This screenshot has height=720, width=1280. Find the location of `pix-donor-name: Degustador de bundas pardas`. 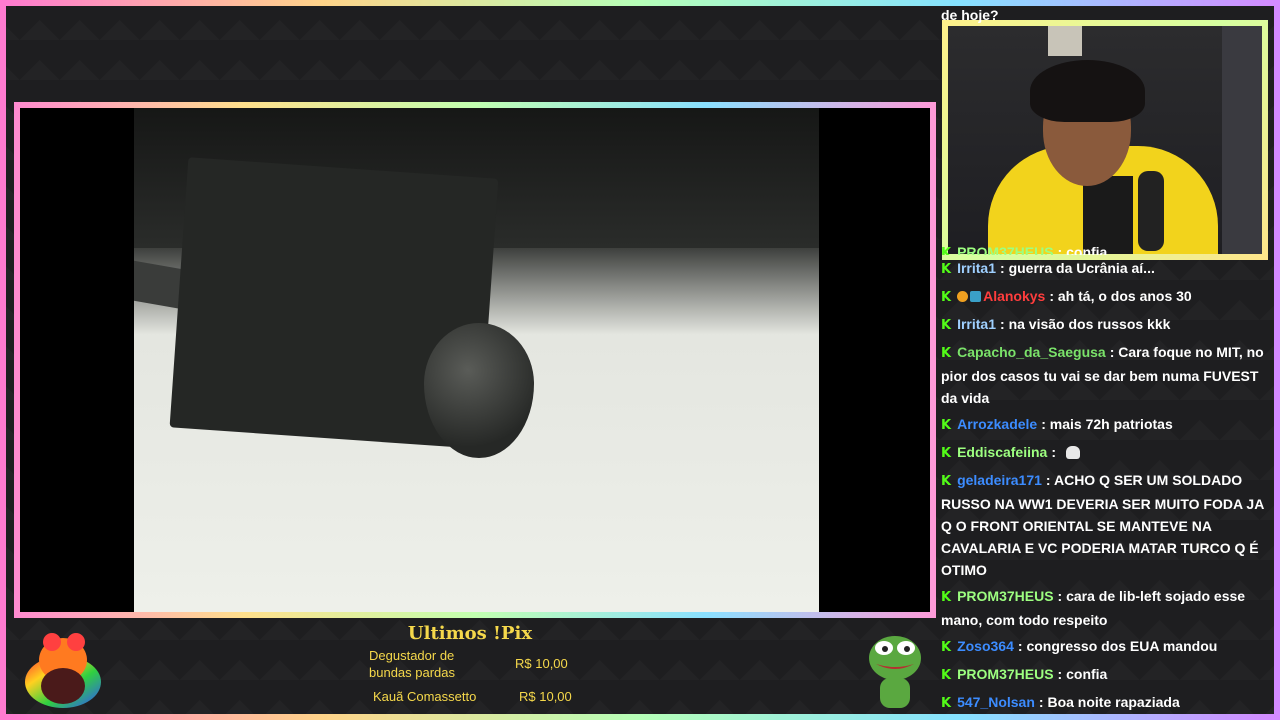

pix-donor-name: Degustador de bundas pardas is located at coordinates (412, 664).